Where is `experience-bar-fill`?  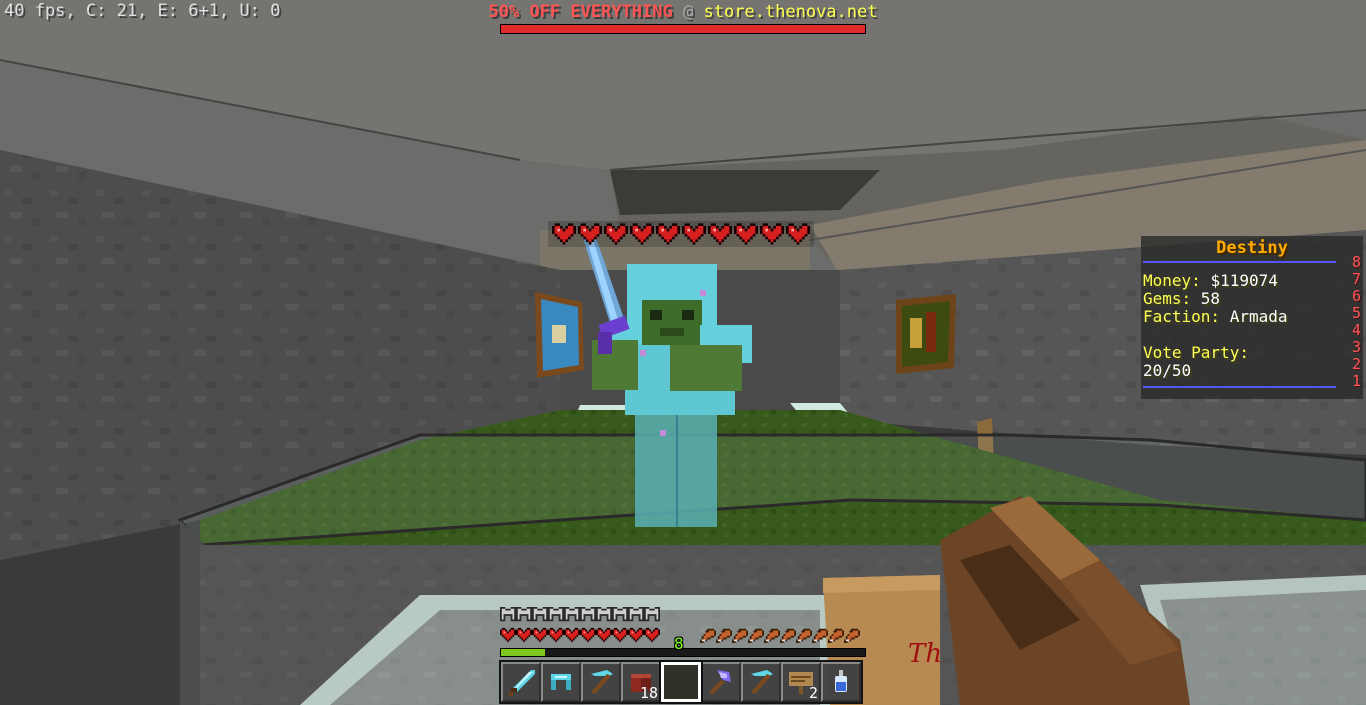
experience-bar-fill is located at coordinates (523, 652).